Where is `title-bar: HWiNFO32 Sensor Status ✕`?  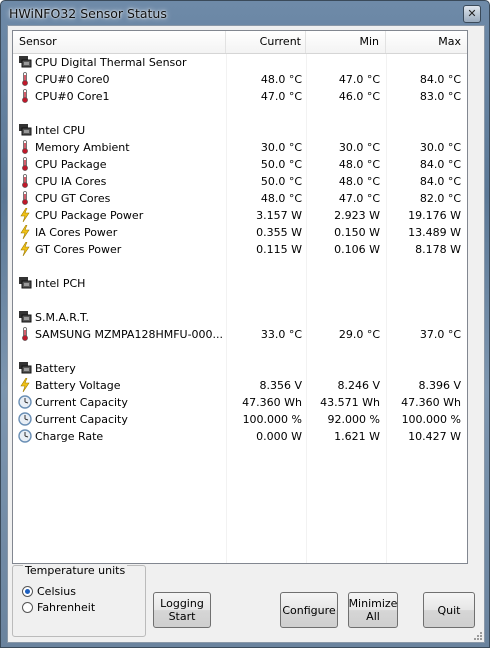 title-bar: HWiNFO32 Sensor Status ✕ is located at coordinates (245, 14).